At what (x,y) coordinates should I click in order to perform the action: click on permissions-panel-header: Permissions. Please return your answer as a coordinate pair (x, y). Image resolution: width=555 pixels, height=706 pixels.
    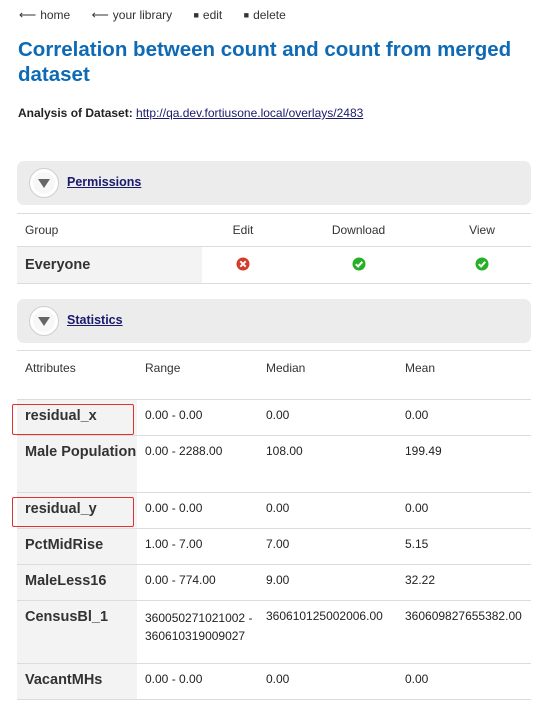
    Looking at the image, I should click on (274, 183).